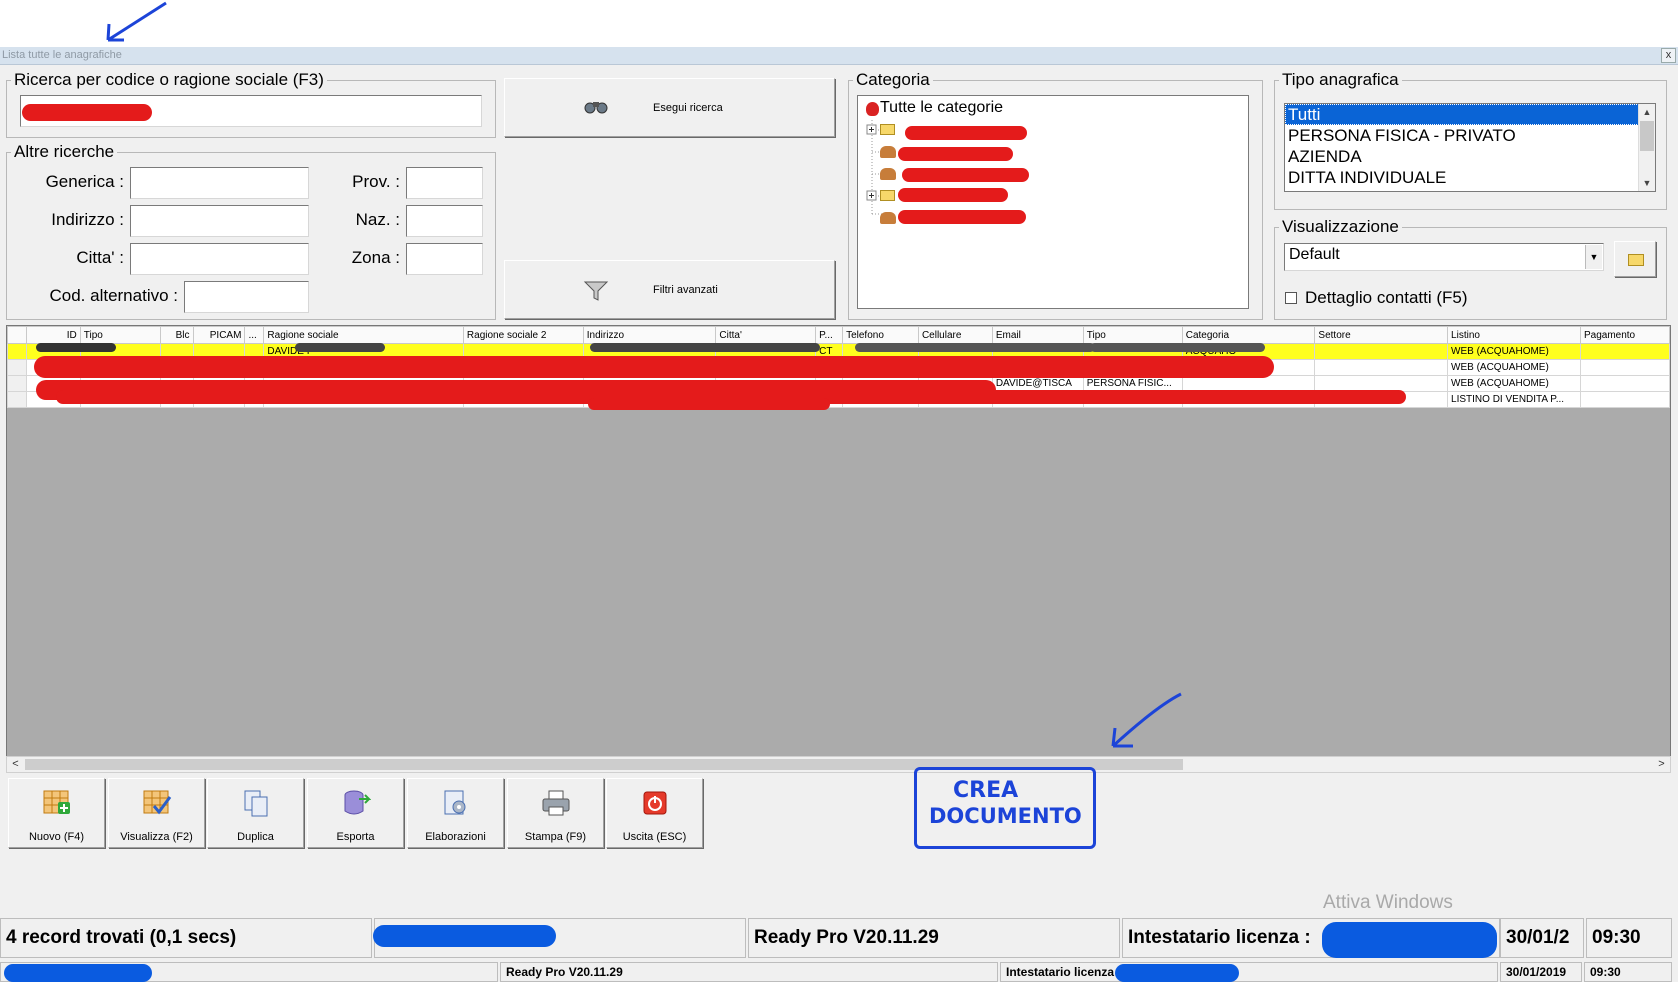 The image size is (1678, 982). Describe the element at coordinates (1647, 183) in the screenshot. I see `scroll-down-icon: ▼` at that location.